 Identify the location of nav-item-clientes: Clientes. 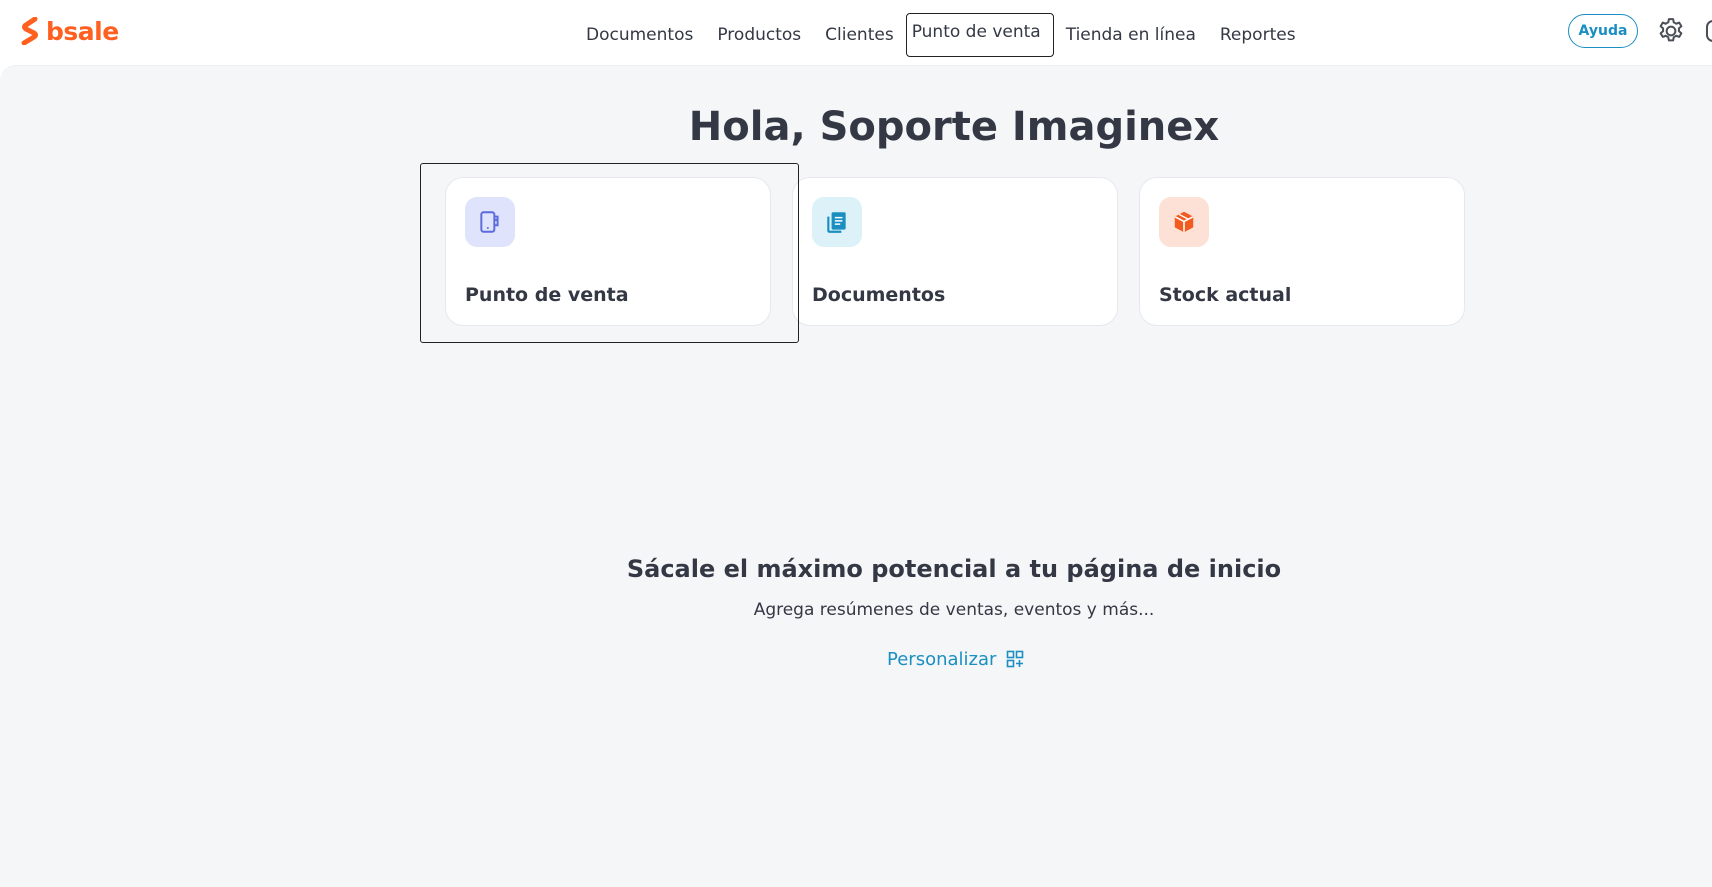
(859, 35).